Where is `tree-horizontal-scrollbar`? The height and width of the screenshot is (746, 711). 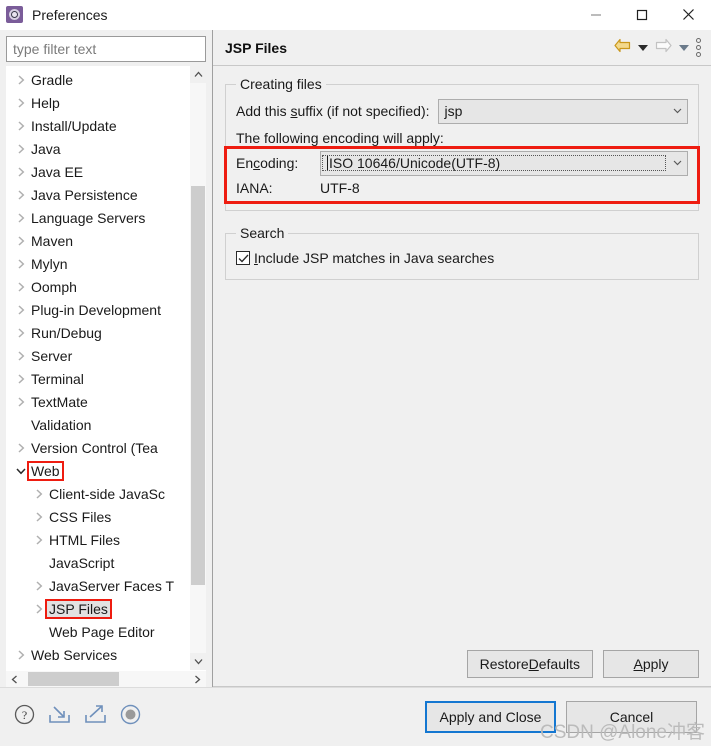
tree-horizontal-scrollbar is located at coordinates (106, 678).